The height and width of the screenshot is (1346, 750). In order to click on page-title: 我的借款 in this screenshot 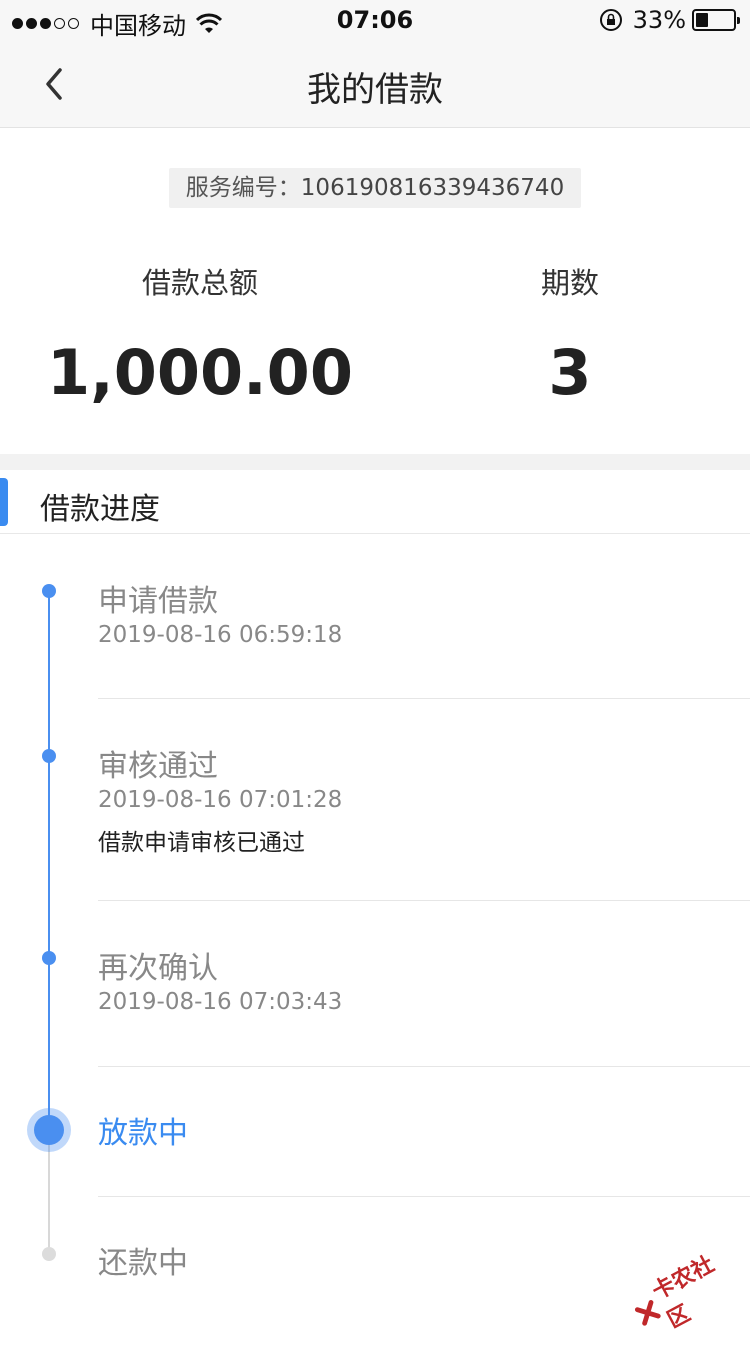, I will do `click(375, 86)`.